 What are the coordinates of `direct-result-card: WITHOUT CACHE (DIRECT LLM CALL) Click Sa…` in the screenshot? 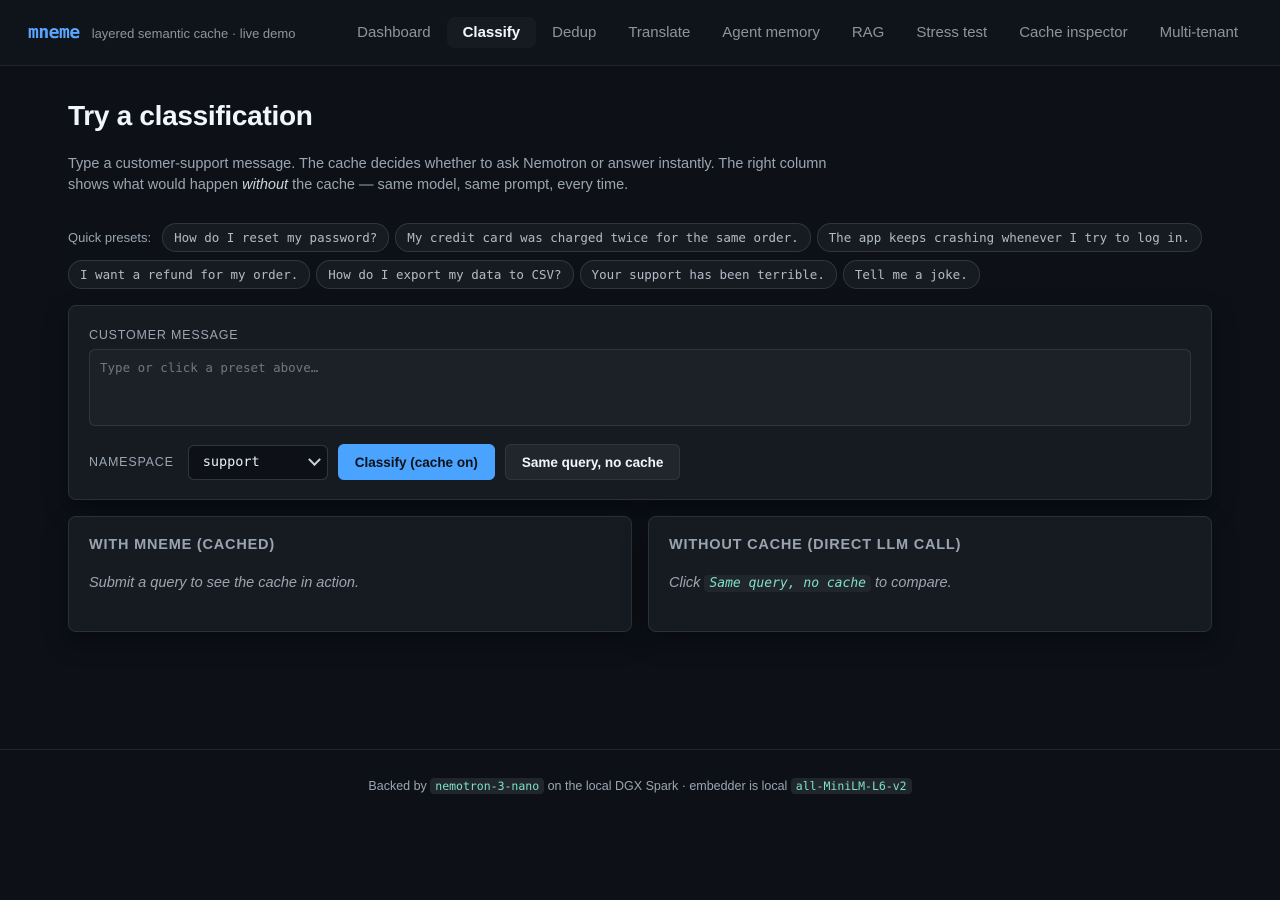 It's located at (930, 574).